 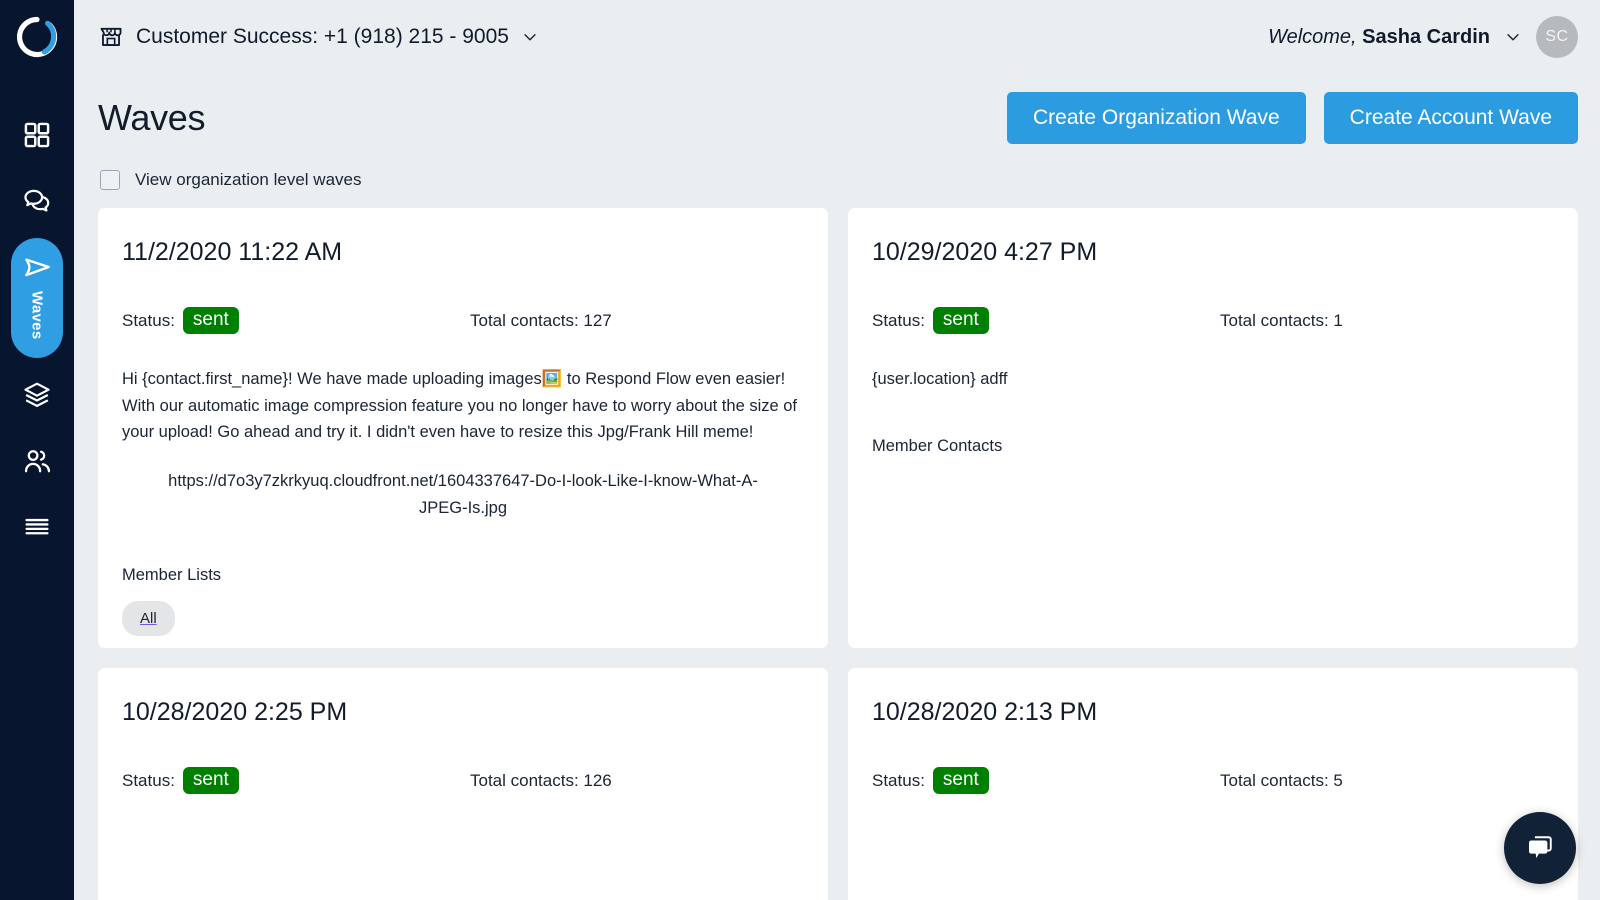 I want to click on welcome-label: Welcome, Sasha Cardin, so click(x=1379, y=37).